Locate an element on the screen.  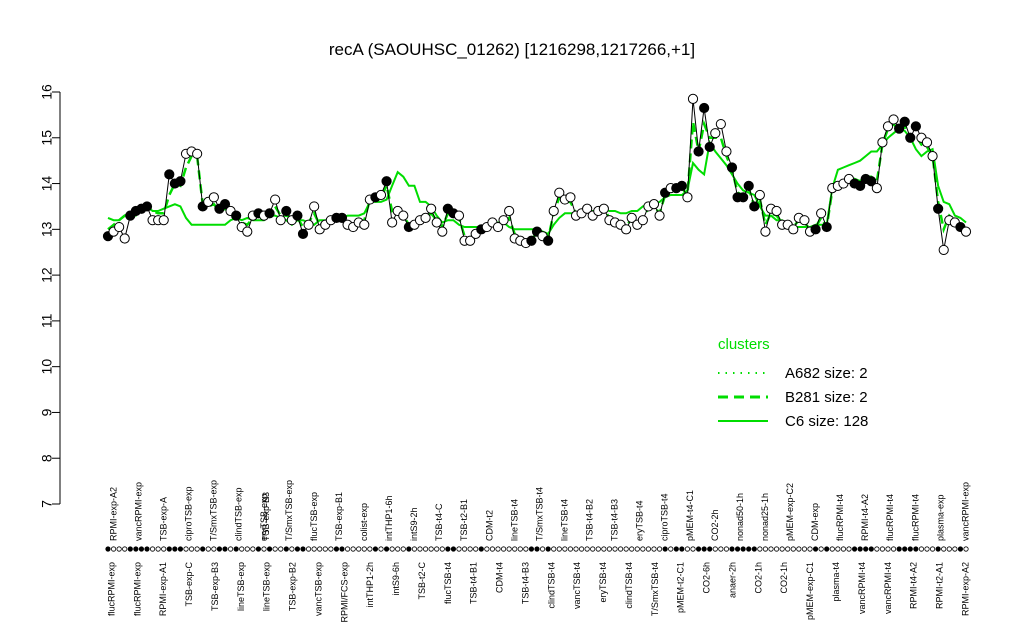
y-tick-label: 7 is located at coordinates (47, 504).